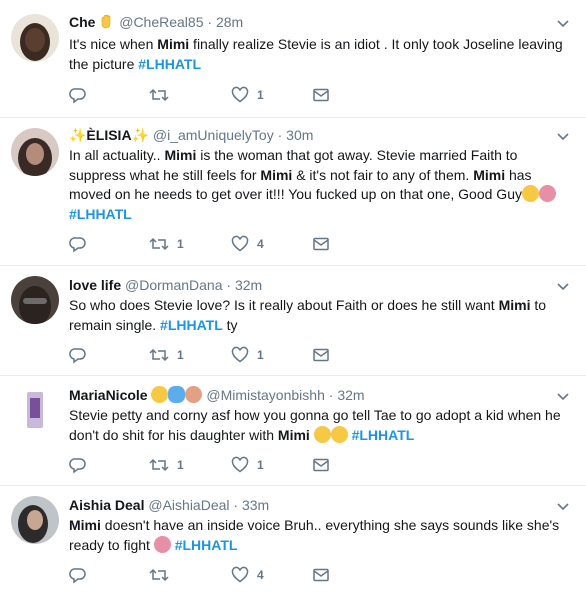 The width and height of the screenshot is (586, 596). What do you see at coordinates (95, 285) in the screenshot?
I see `display-name: love life` at bounding box center [95, 285].